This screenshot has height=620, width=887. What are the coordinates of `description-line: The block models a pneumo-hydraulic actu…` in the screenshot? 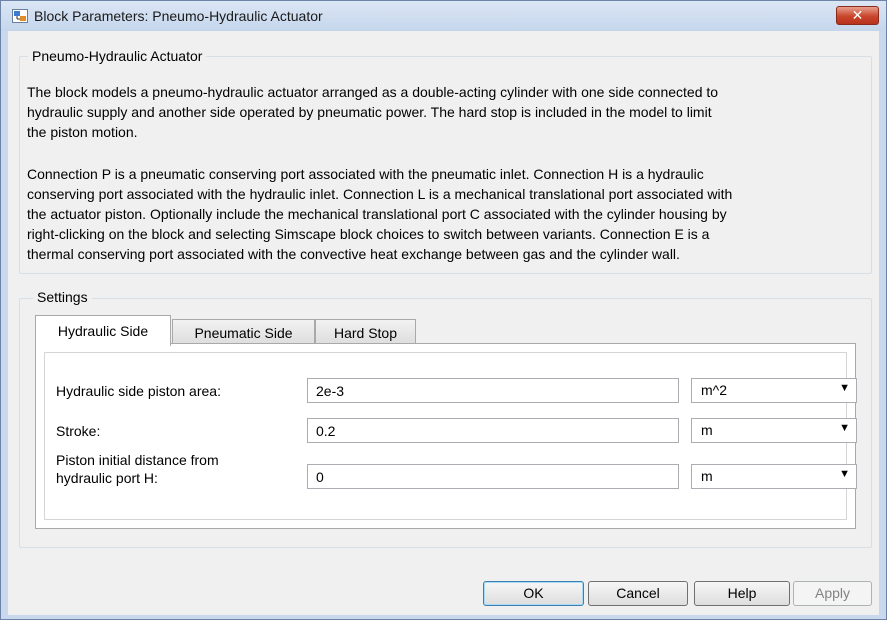 It's located at (373, 92).